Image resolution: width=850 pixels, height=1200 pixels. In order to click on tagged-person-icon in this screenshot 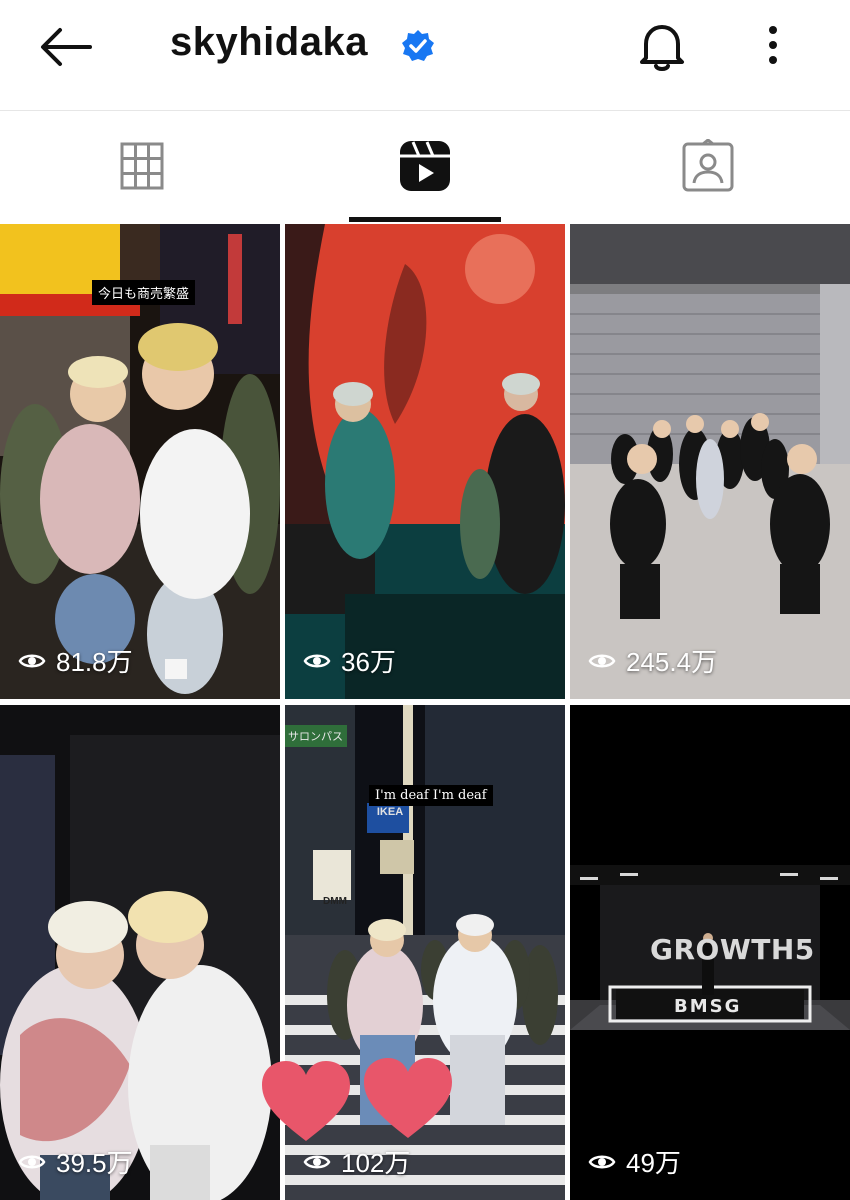, I will do `click(708, 165)`.